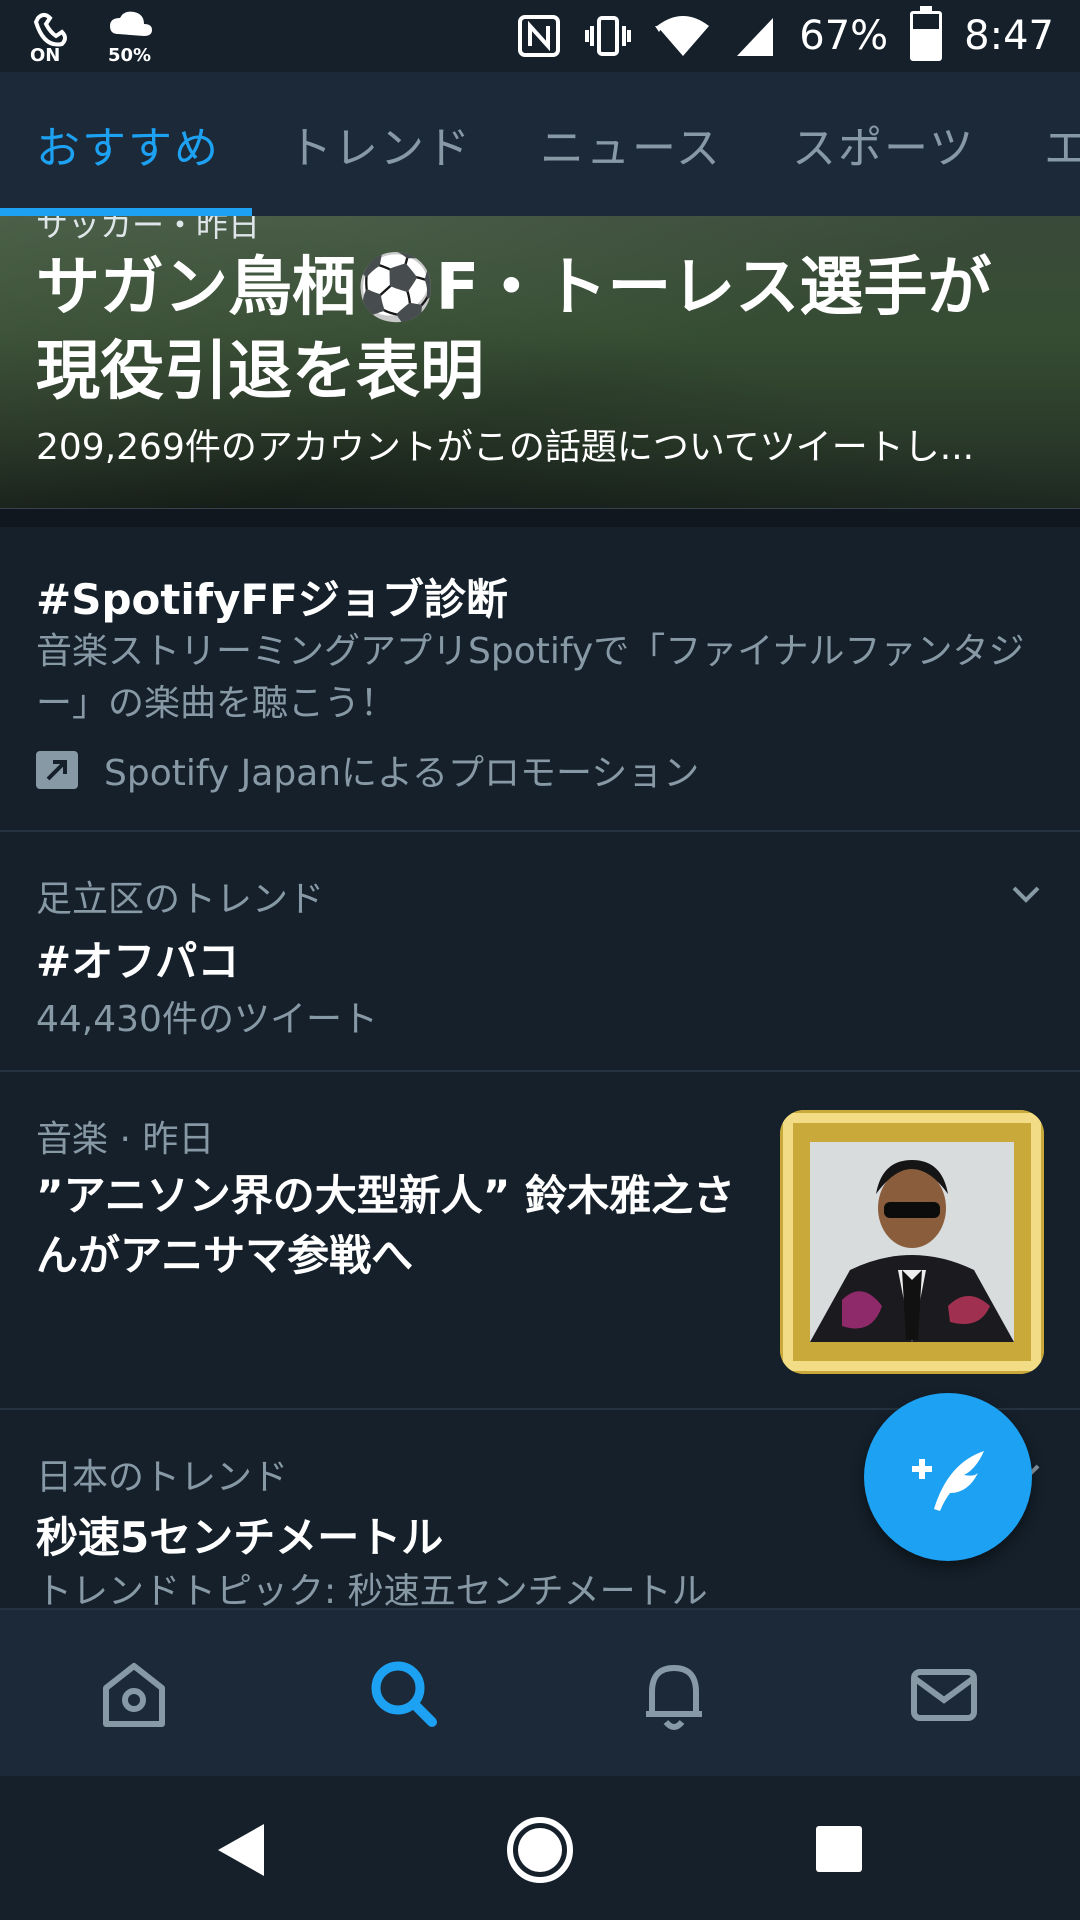 This screenshot has width=1080, height=1920. Describe the element at coordinates (755, 37) in the screenshot. I see `cell-signal-icon` at that location.